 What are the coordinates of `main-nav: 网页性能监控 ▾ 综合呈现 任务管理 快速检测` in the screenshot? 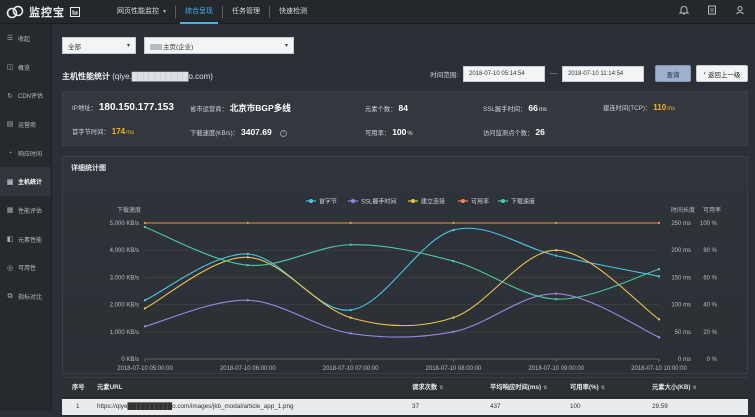 It's located at (212, 12).